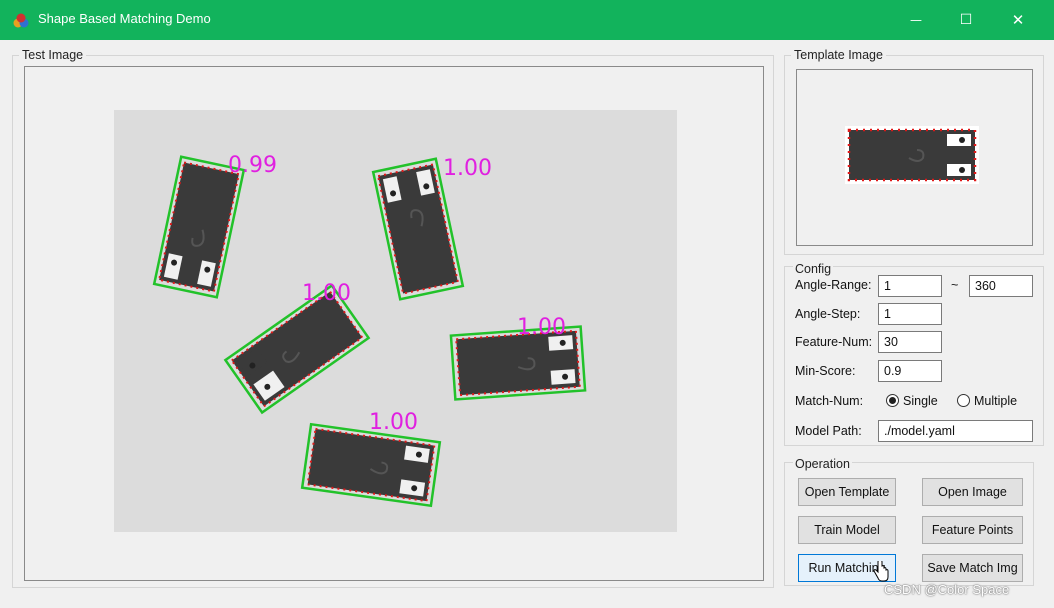 The image size is (1054, 608). What do you see at coordinates (527, 20) in the screenshot?
I see `title-bar: Shape Based Matching Demo — ☐ ✕` at bounding box center [527, 20].